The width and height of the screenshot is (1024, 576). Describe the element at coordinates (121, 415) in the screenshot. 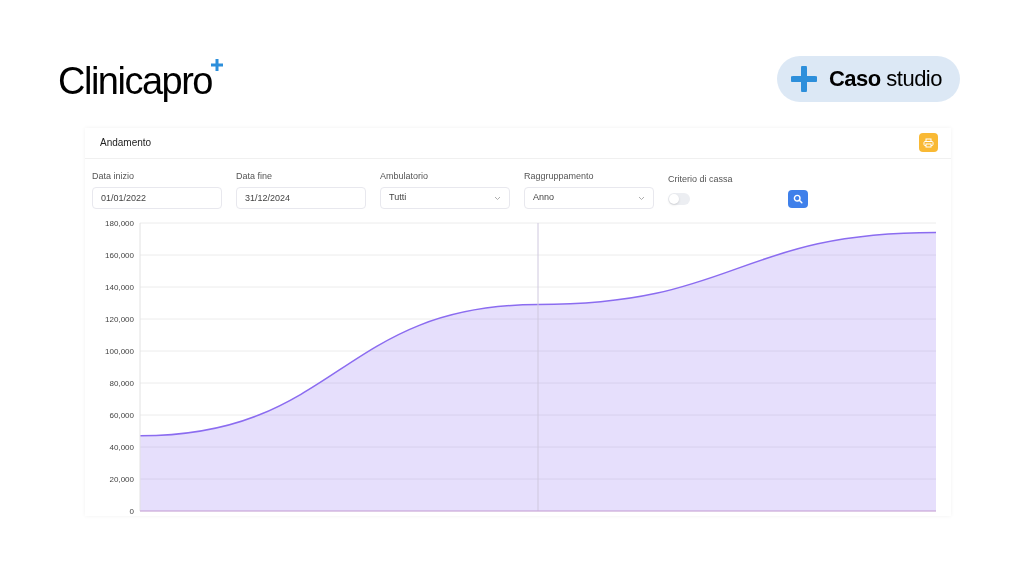

I see `axis-label: 60,000` at that location.